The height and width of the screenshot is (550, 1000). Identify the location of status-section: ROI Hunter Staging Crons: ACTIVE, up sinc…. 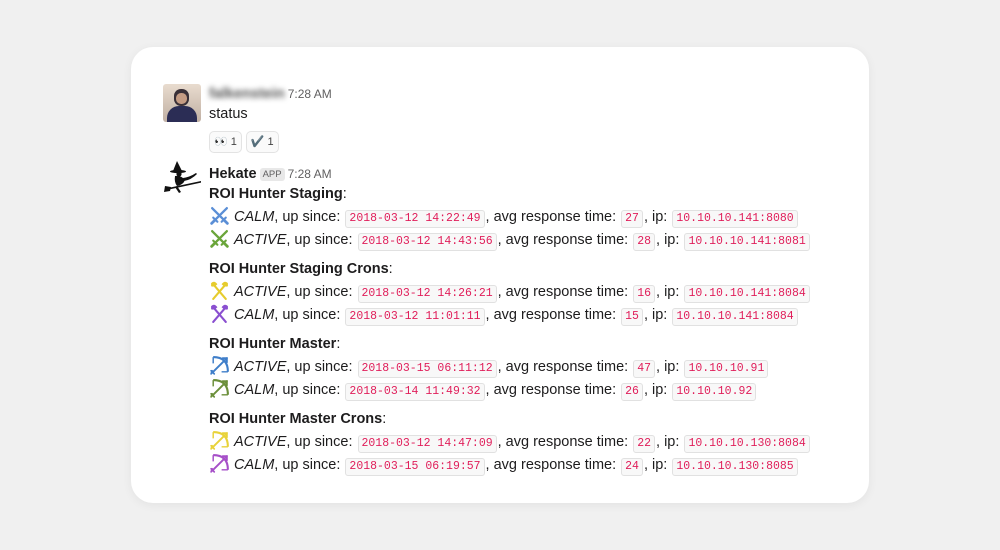
(532, 292).